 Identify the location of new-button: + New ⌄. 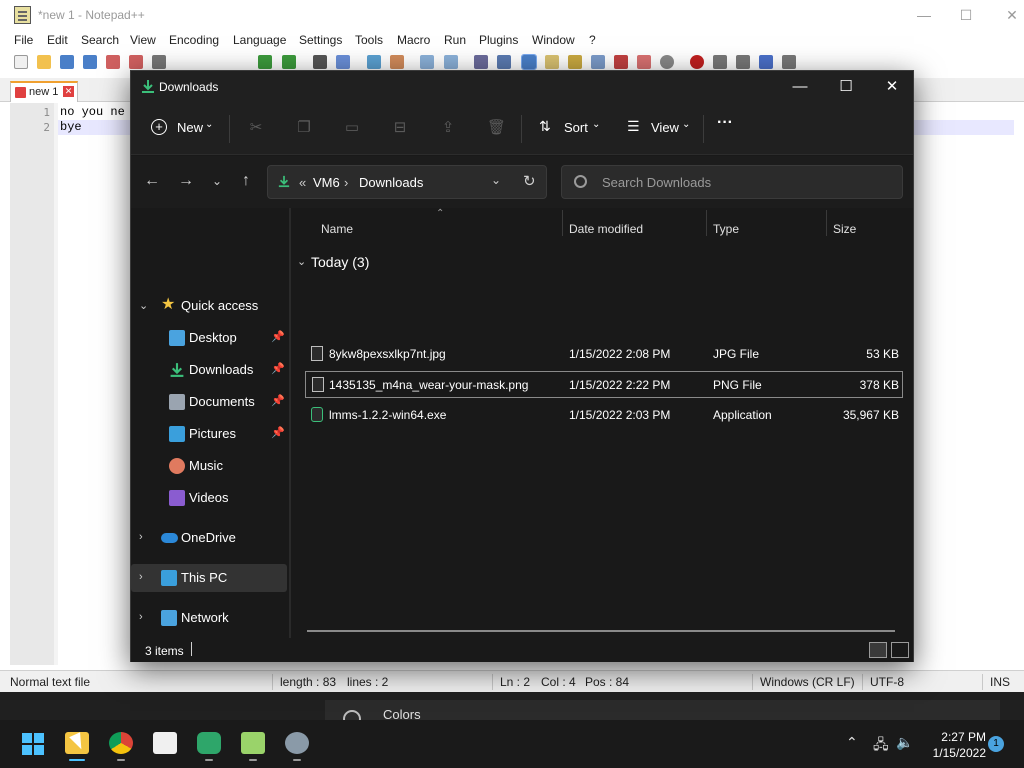
(184, 129).